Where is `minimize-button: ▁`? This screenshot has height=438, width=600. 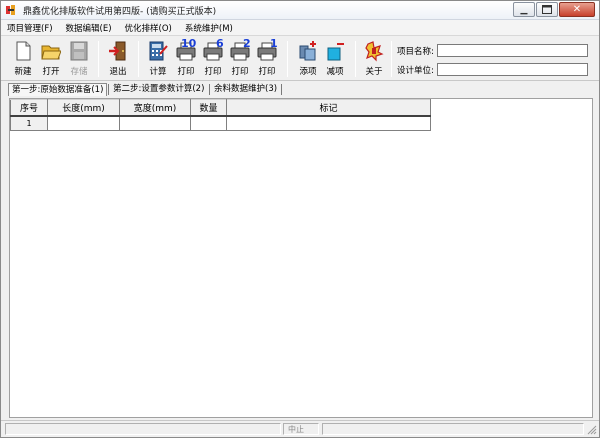
minimize-button: ▁ is located at coordinates (524, 9).